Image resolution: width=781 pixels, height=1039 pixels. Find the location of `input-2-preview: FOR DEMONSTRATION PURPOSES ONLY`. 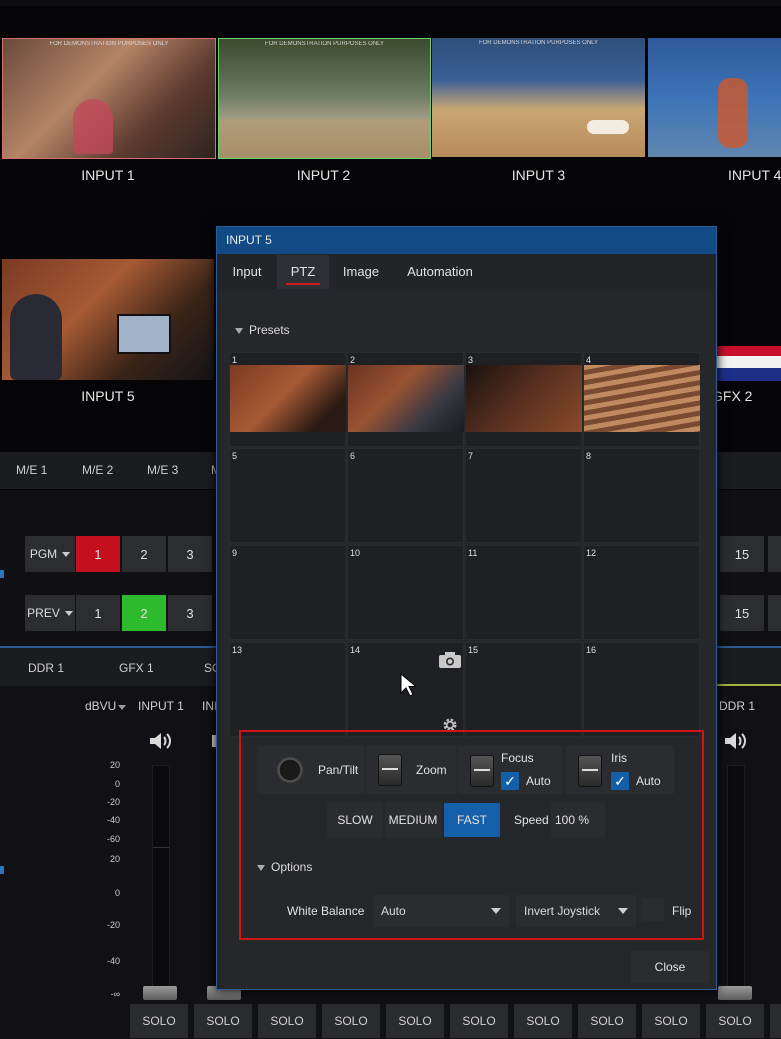

input-2-preview: FOR DEMONSTRATION PURPOSES ONLY is located at coordinates (324, 98).